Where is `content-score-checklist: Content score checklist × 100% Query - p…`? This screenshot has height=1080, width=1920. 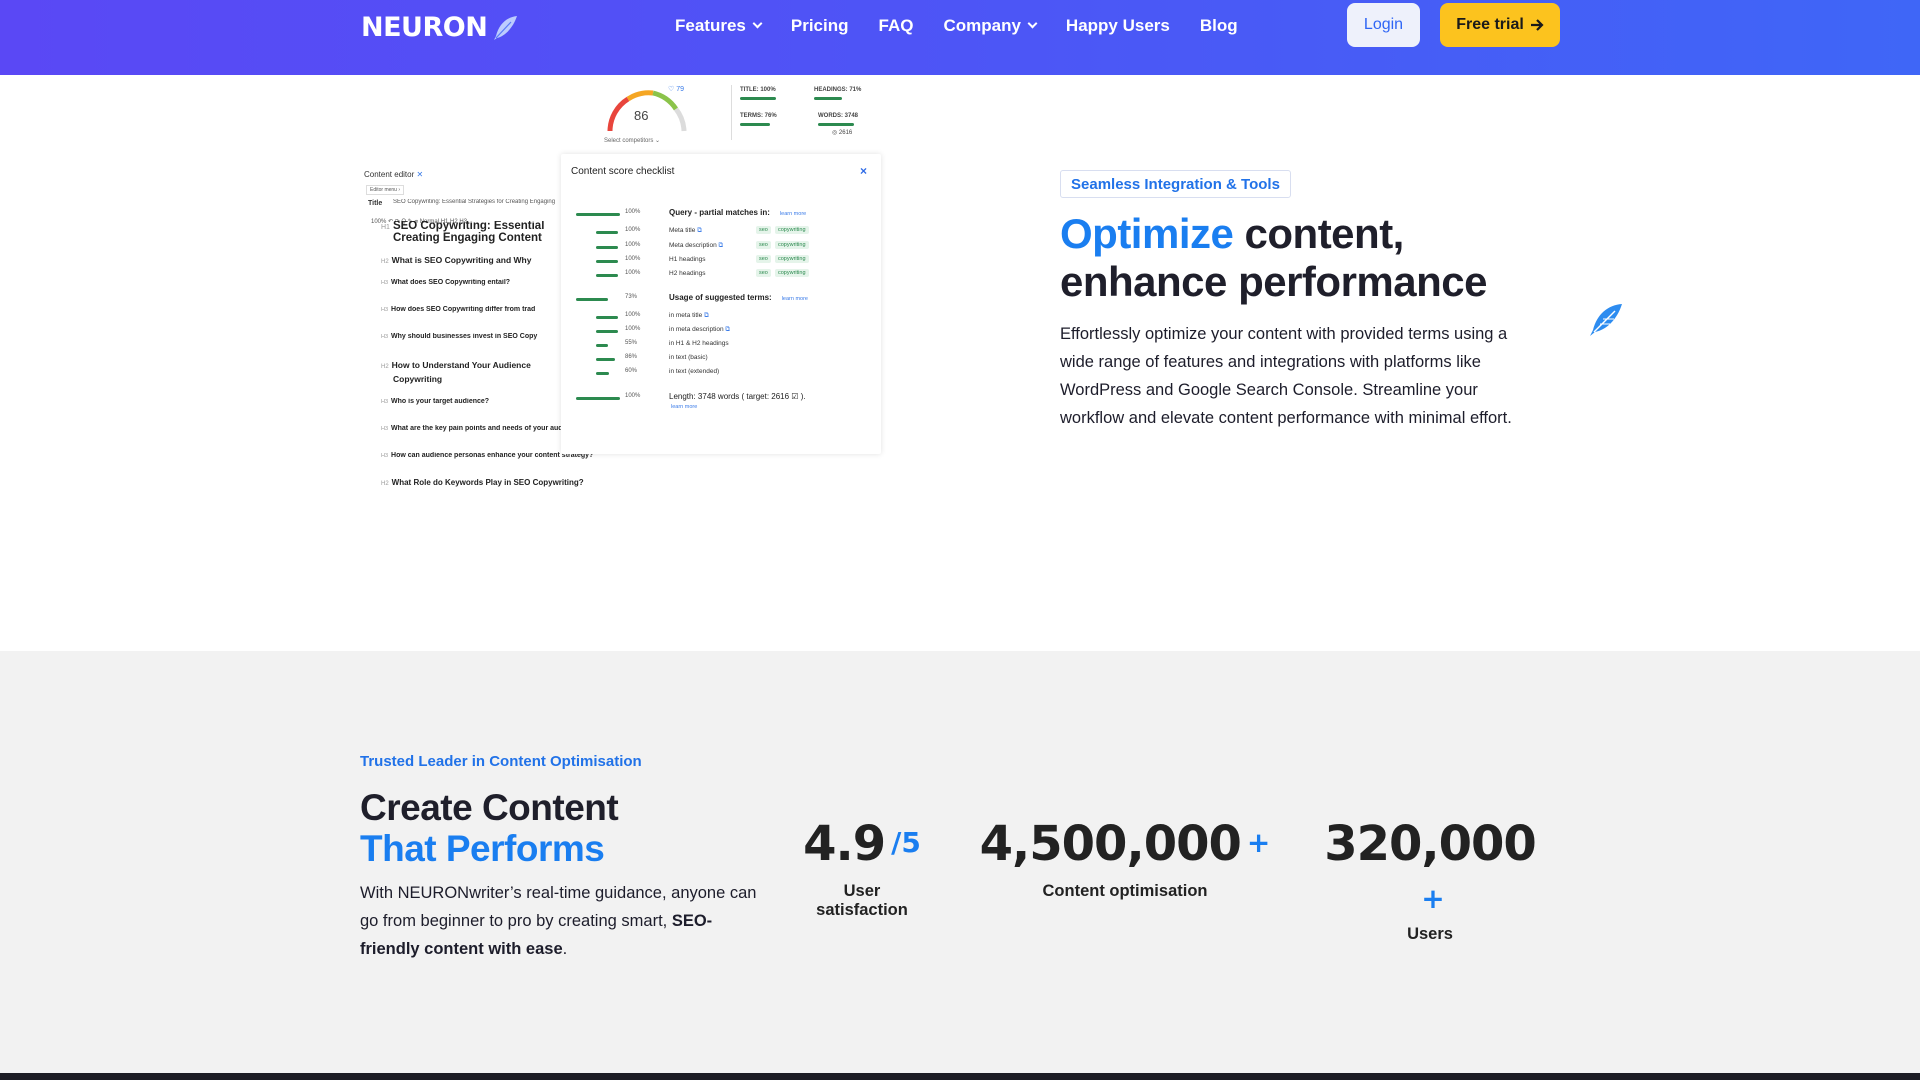 content-score-checklist: Content score checklist × 100% Query - p… is located at coordinates (721, 304).